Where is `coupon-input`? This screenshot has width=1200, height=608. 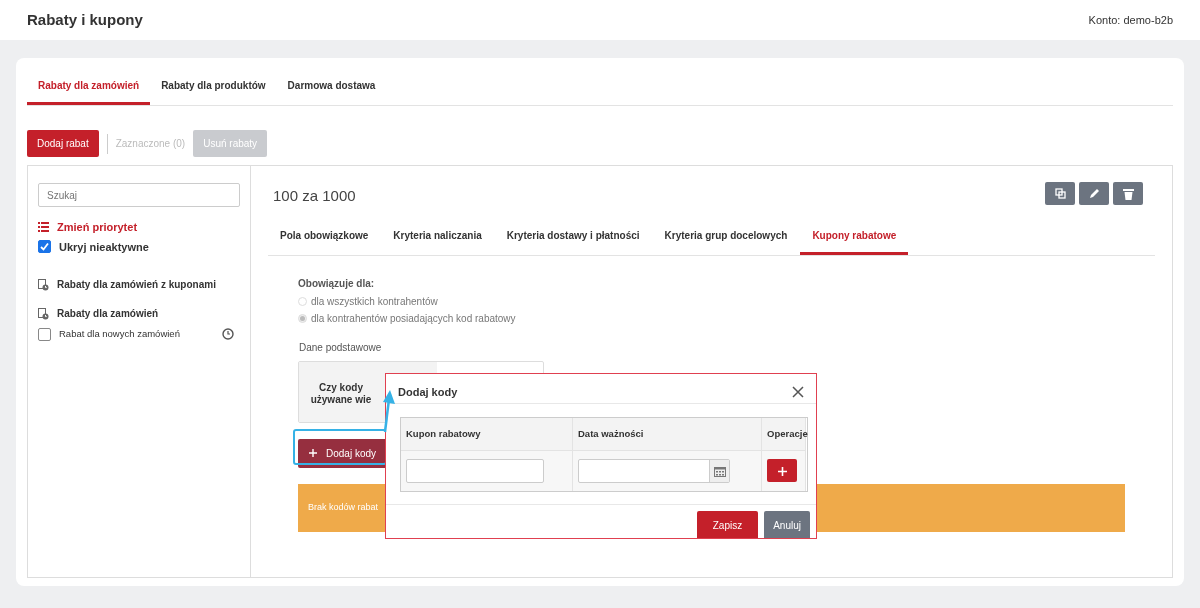 coupon-input is located at coordinates (475, 471).